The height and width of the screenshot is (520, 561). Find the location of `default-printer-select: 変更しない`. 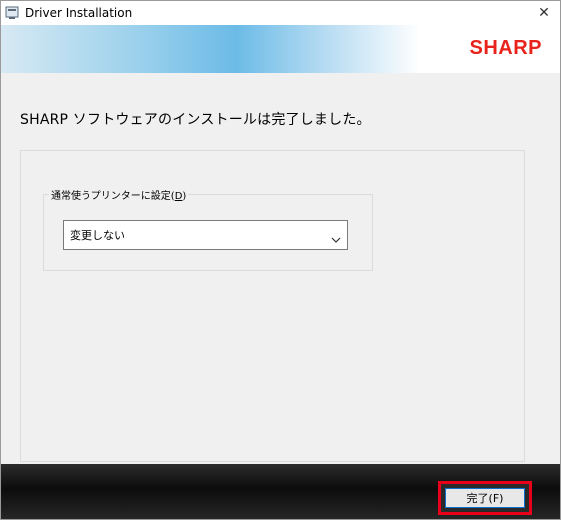

default-printer-select: 変更しない is located at coordinates (205, 235).